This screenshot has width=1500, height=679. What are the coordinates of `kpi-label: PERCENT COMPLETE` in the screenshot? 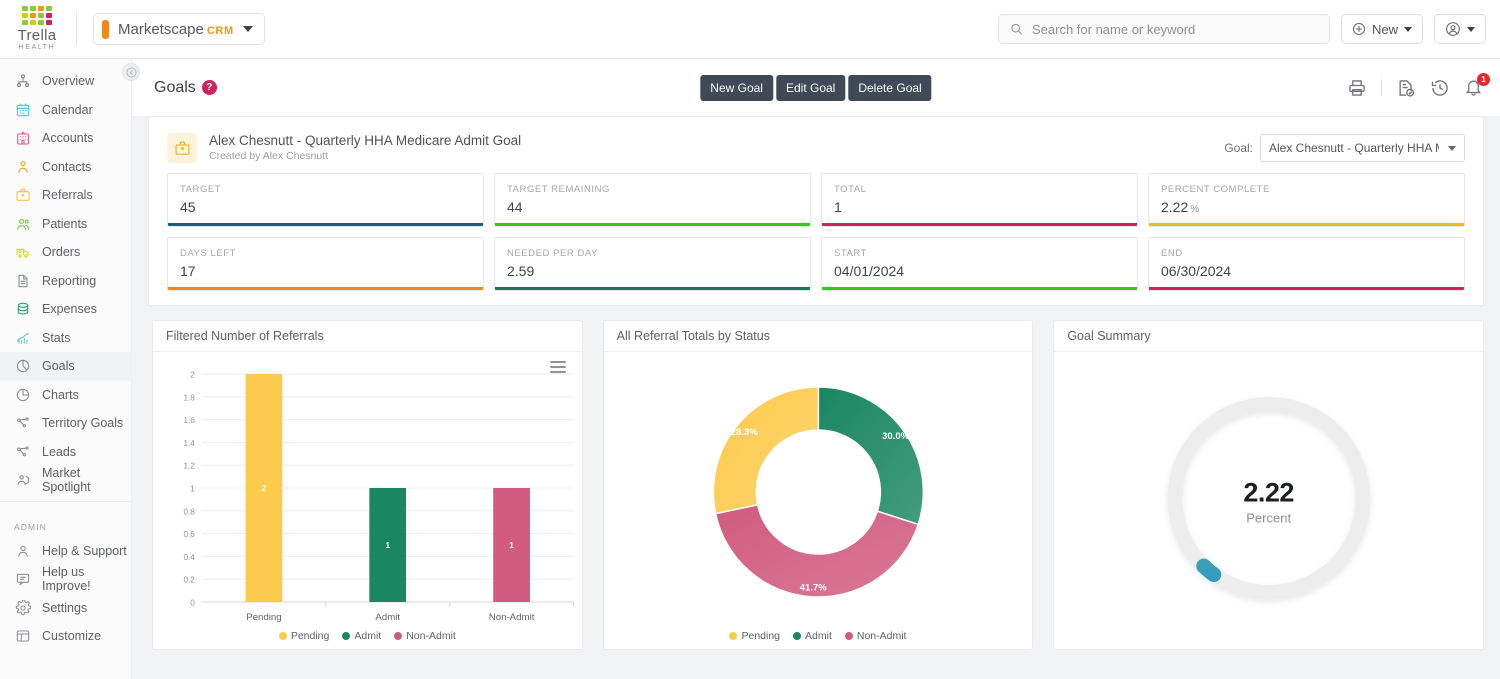 It's located at (1215, 189).